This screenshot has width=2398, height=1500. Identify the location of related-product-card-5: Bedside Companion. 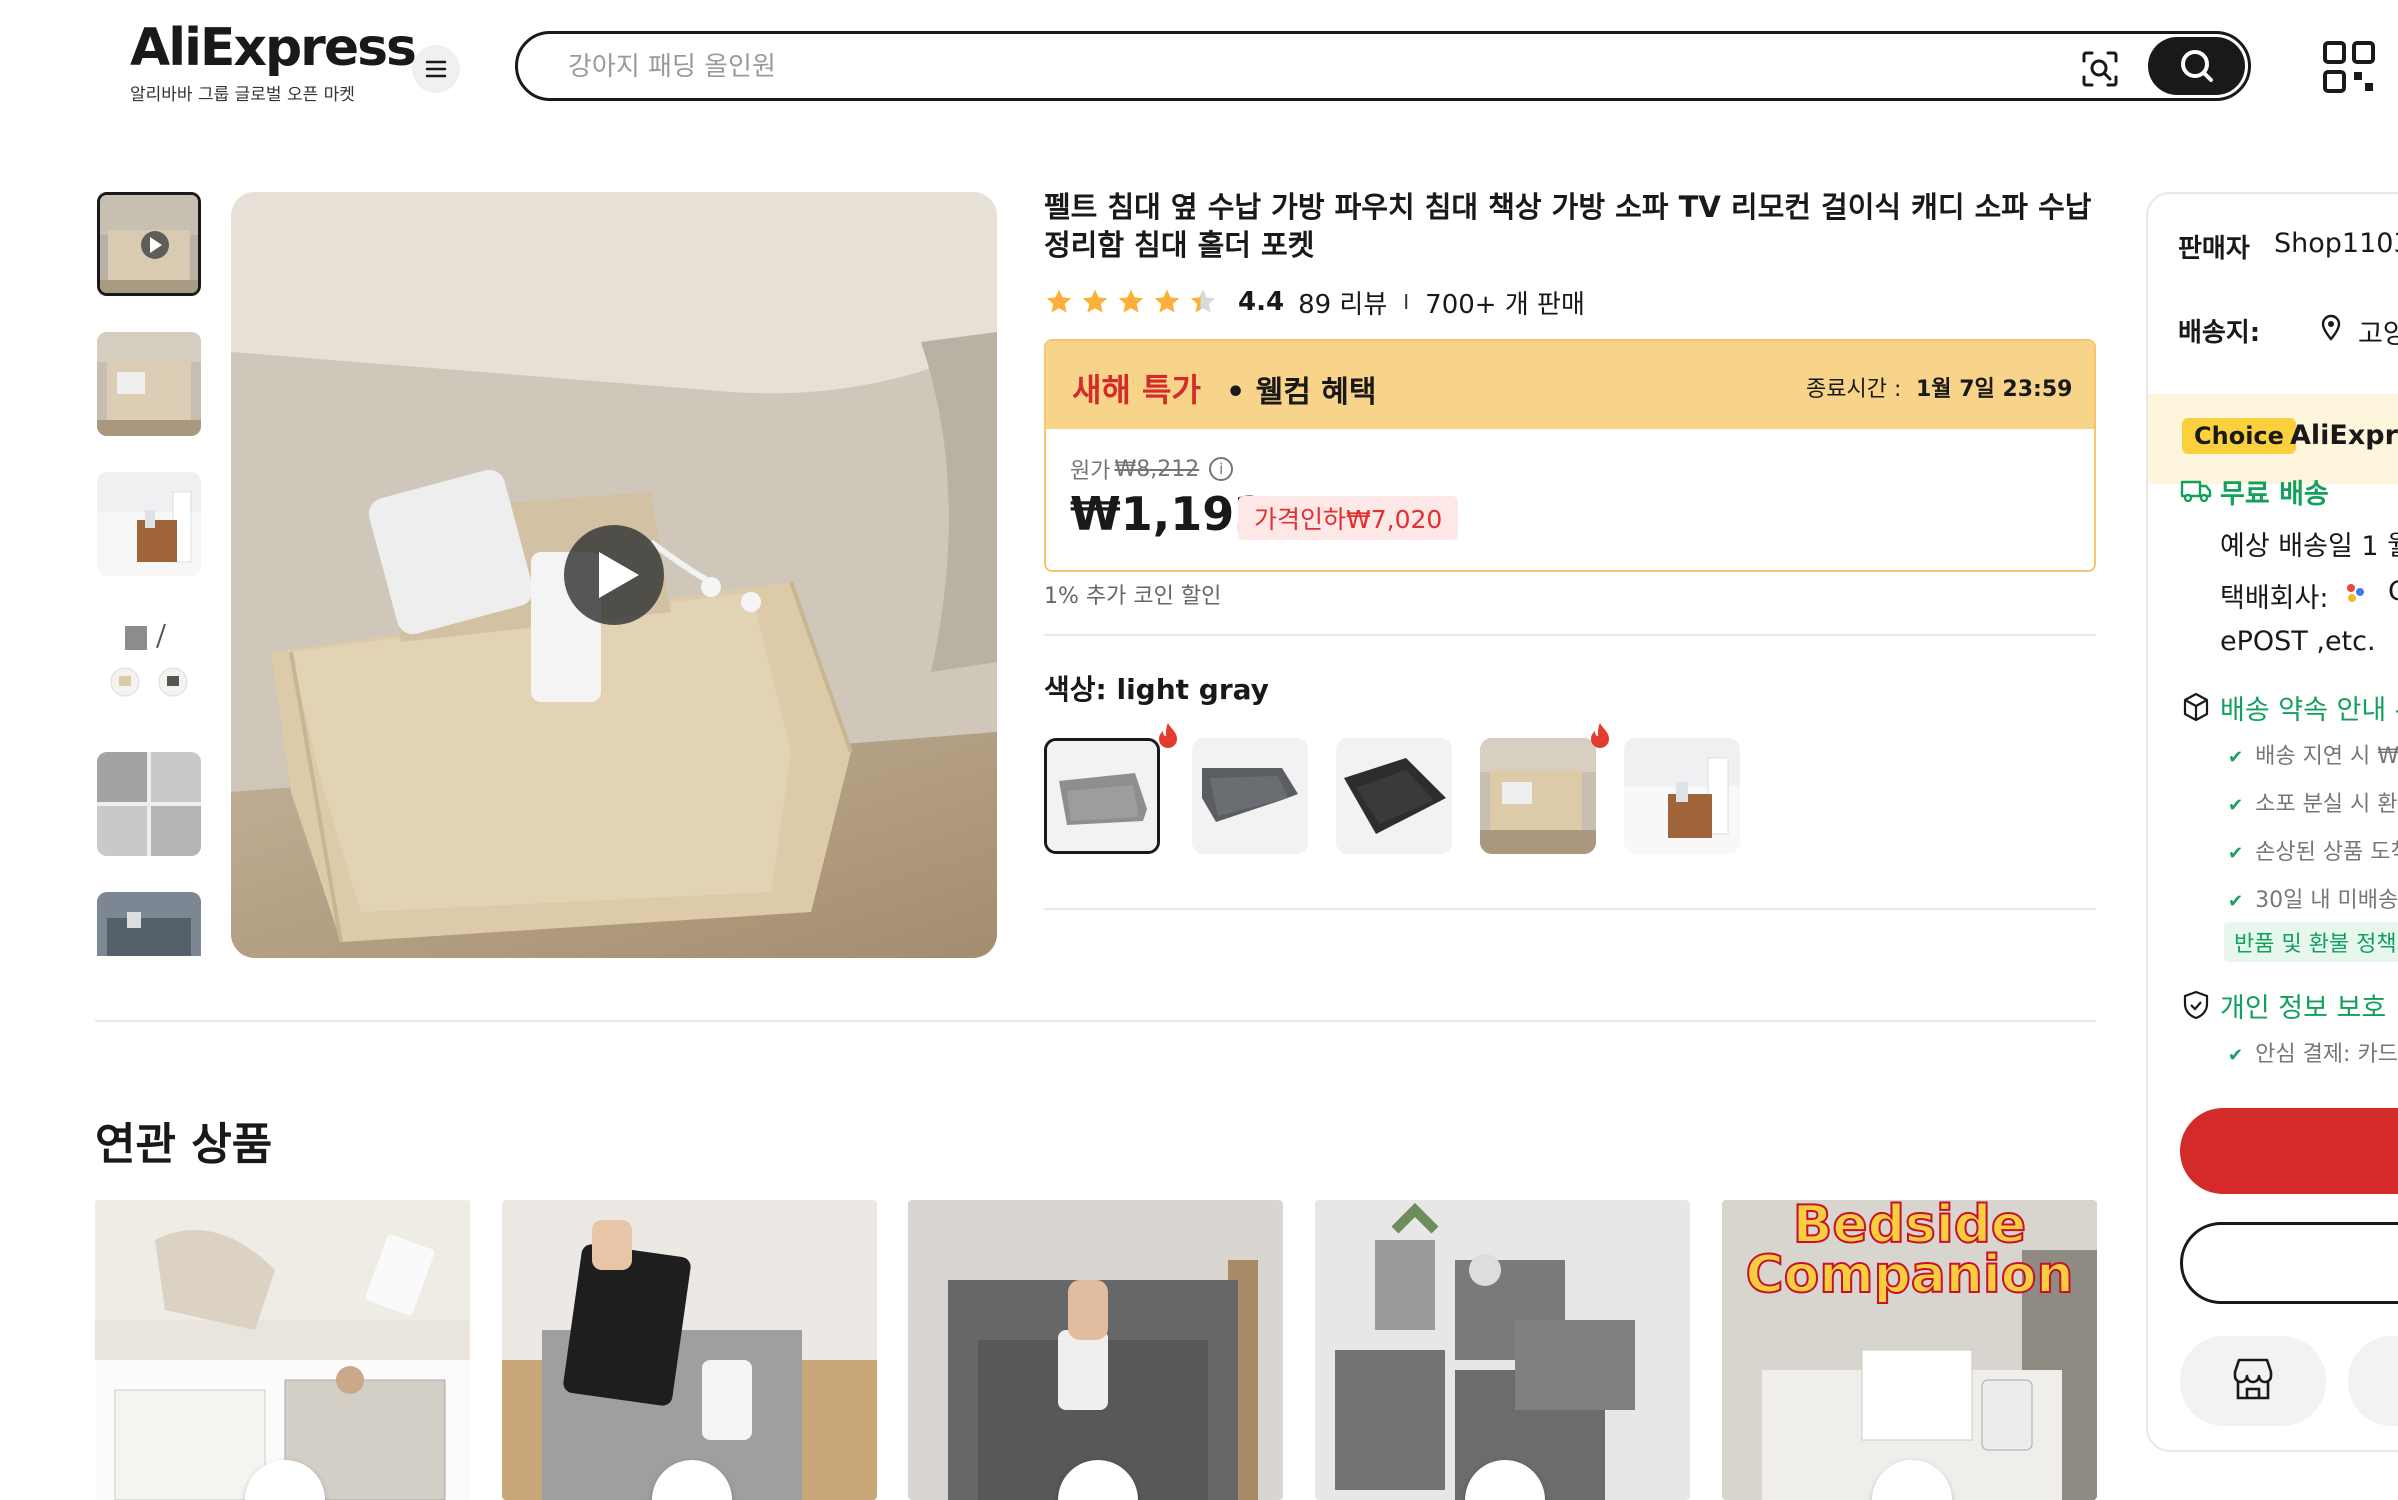
(1909, 1350).